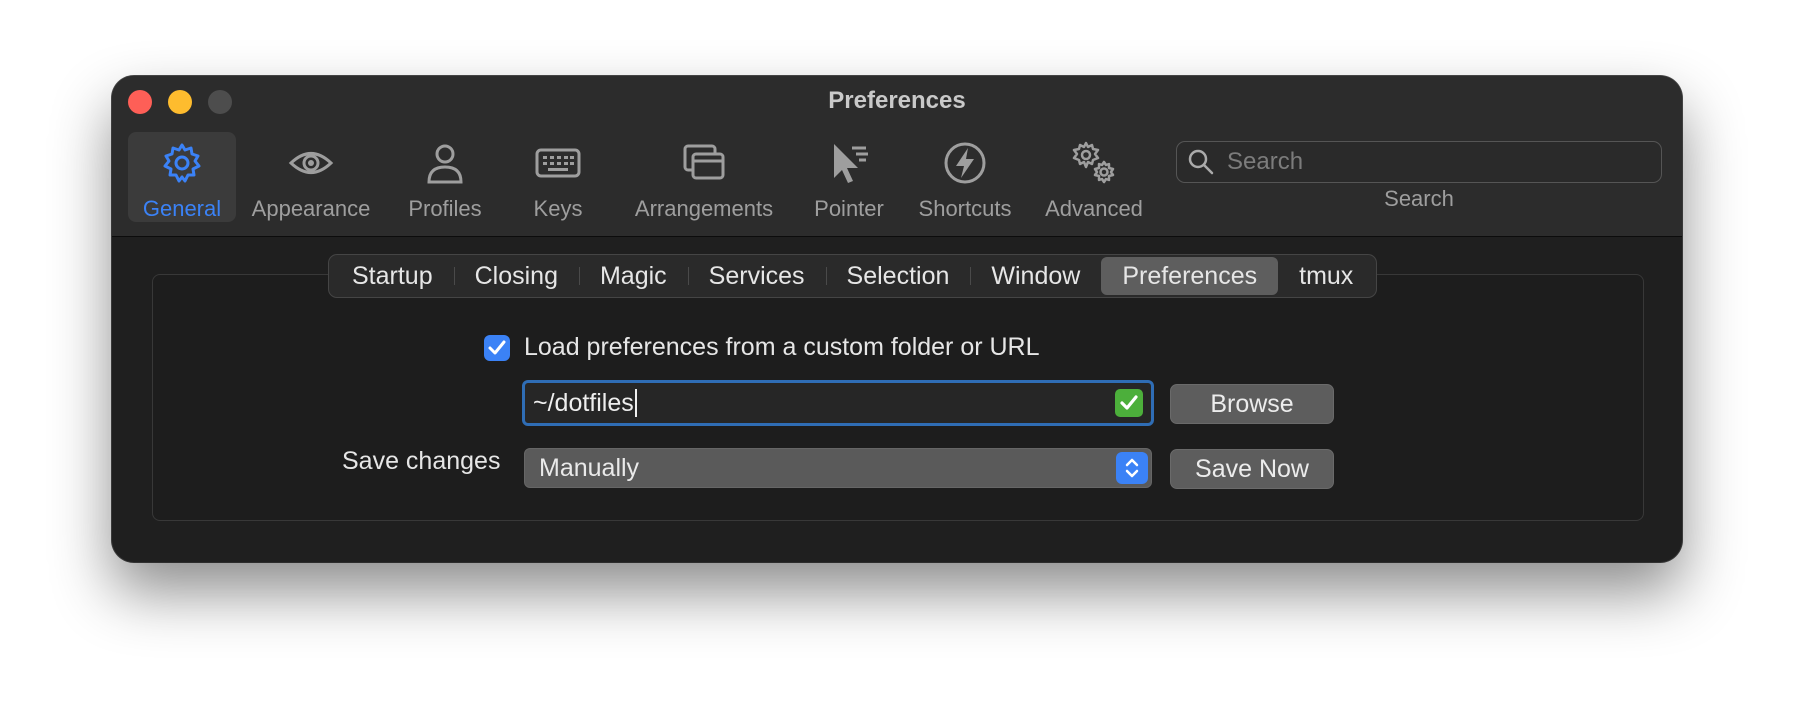 The width and height of the screenshot is (1794, 710). What do you see at coordinates (635, 403) in the screenshot?
I see `text-caret` at bounding box center [635, 403].